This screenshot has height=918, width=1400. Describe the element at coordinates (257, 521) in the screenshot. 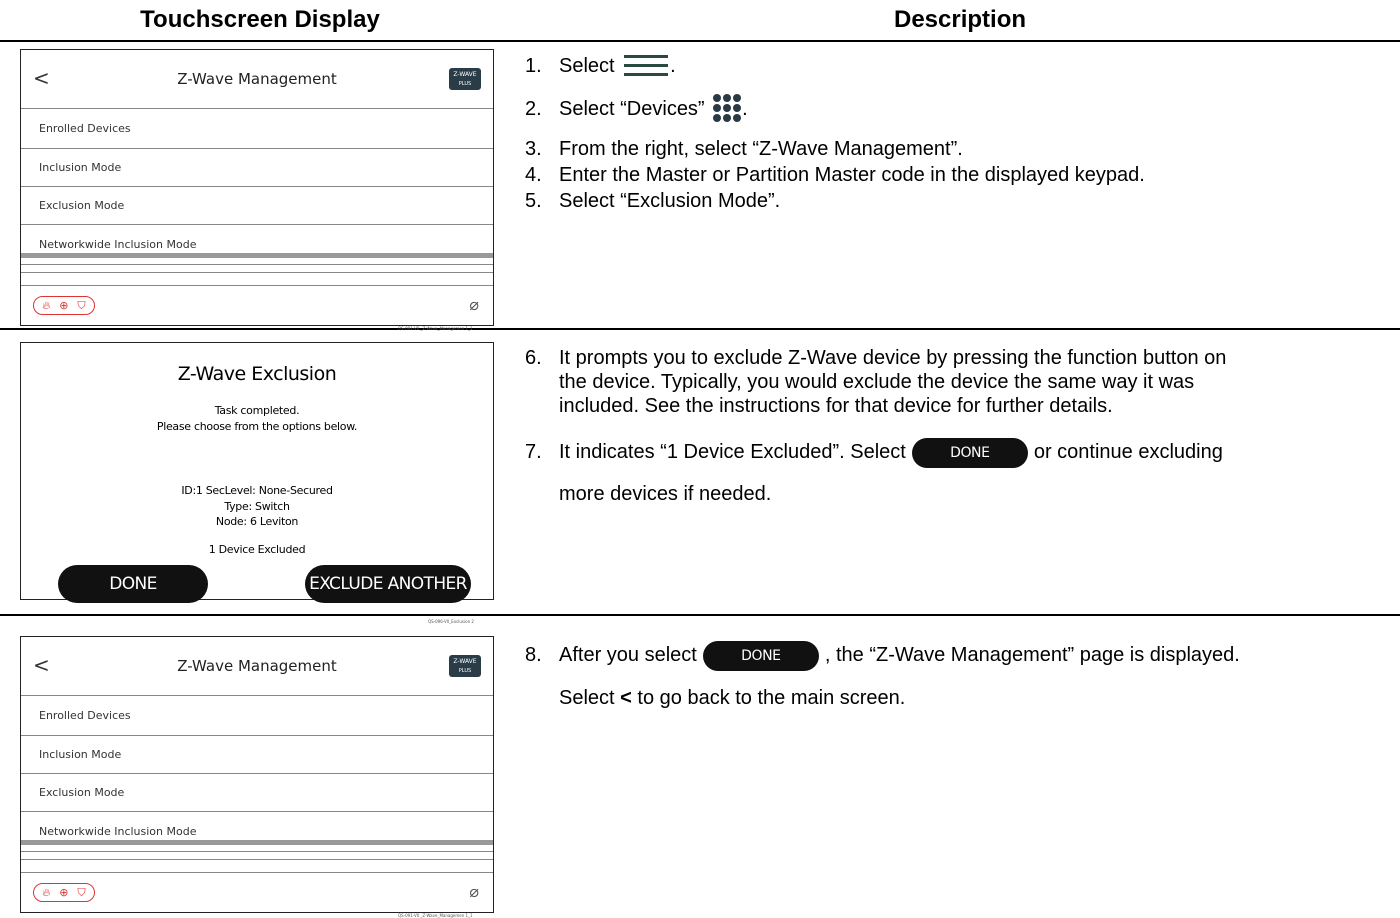

I see `device-node-line: Node: 6 Leviton` at that location.